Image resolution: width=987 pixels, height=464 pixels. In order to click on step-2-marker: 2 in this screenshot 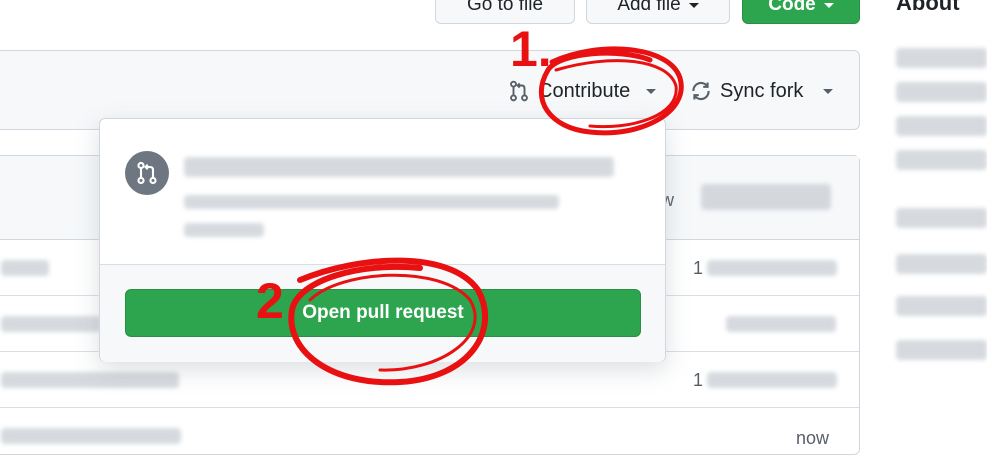, I will do `click(270, 301)`.